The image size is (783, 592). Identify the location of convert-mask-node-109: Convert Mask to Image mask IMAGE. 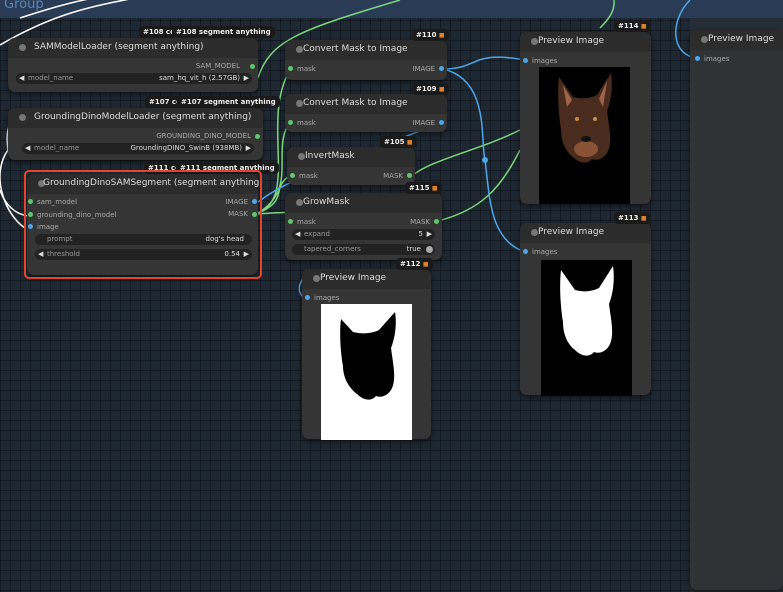
(366, 113).